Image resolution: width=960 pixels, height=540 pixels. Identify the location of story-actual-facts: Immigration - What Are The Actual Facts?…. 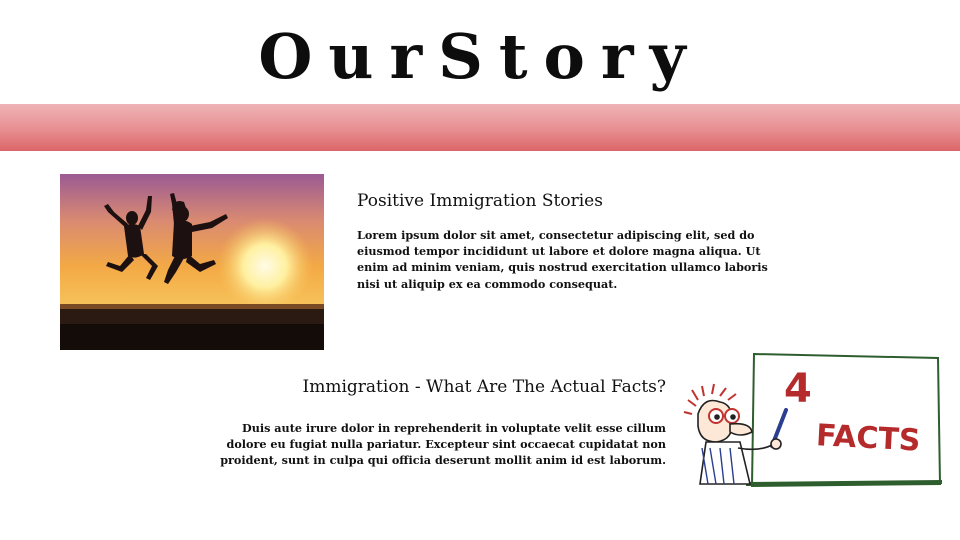
(443, 422).